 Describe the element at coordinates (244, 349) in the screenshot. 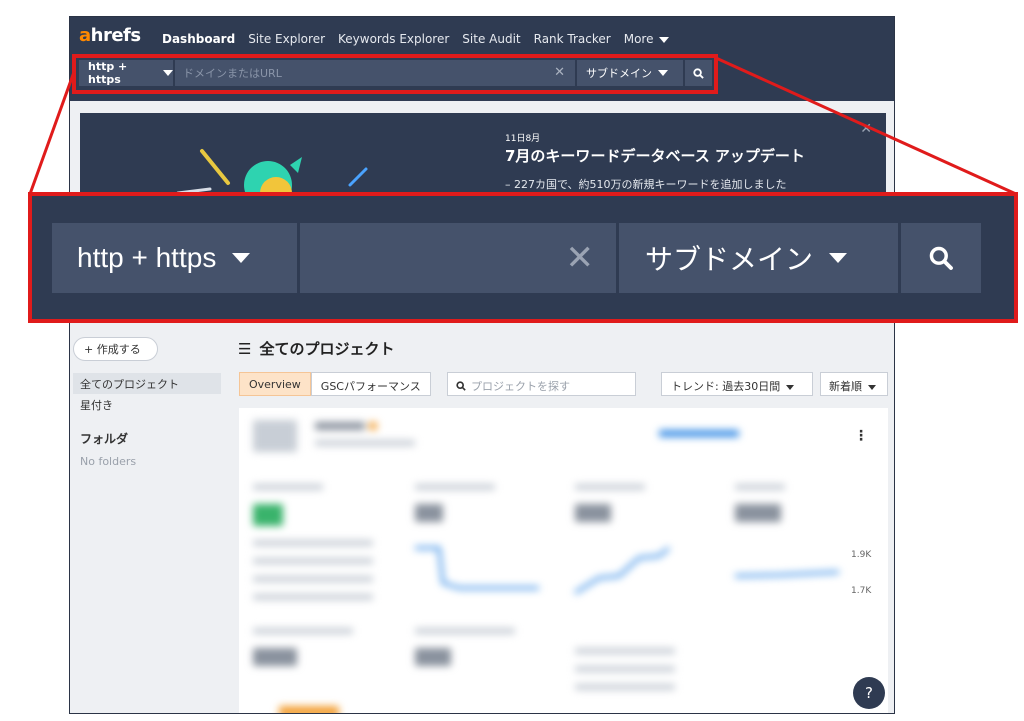

I see `menu-icon: ☰` at that location.